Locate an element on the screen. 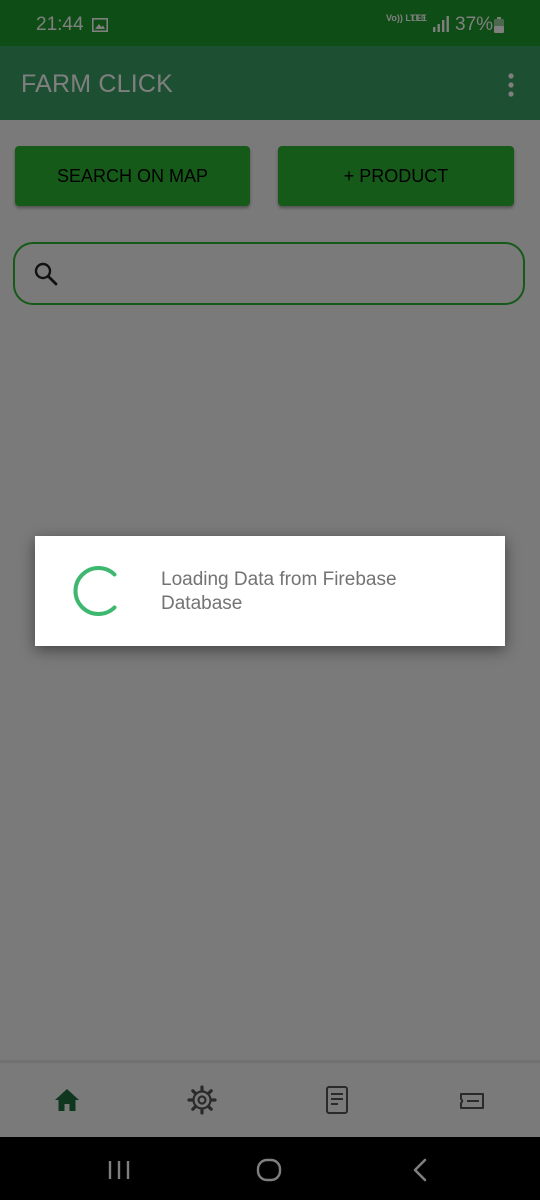  loading-dialog: Loading Data from Firebase Database is located at coordinates (270, 591).